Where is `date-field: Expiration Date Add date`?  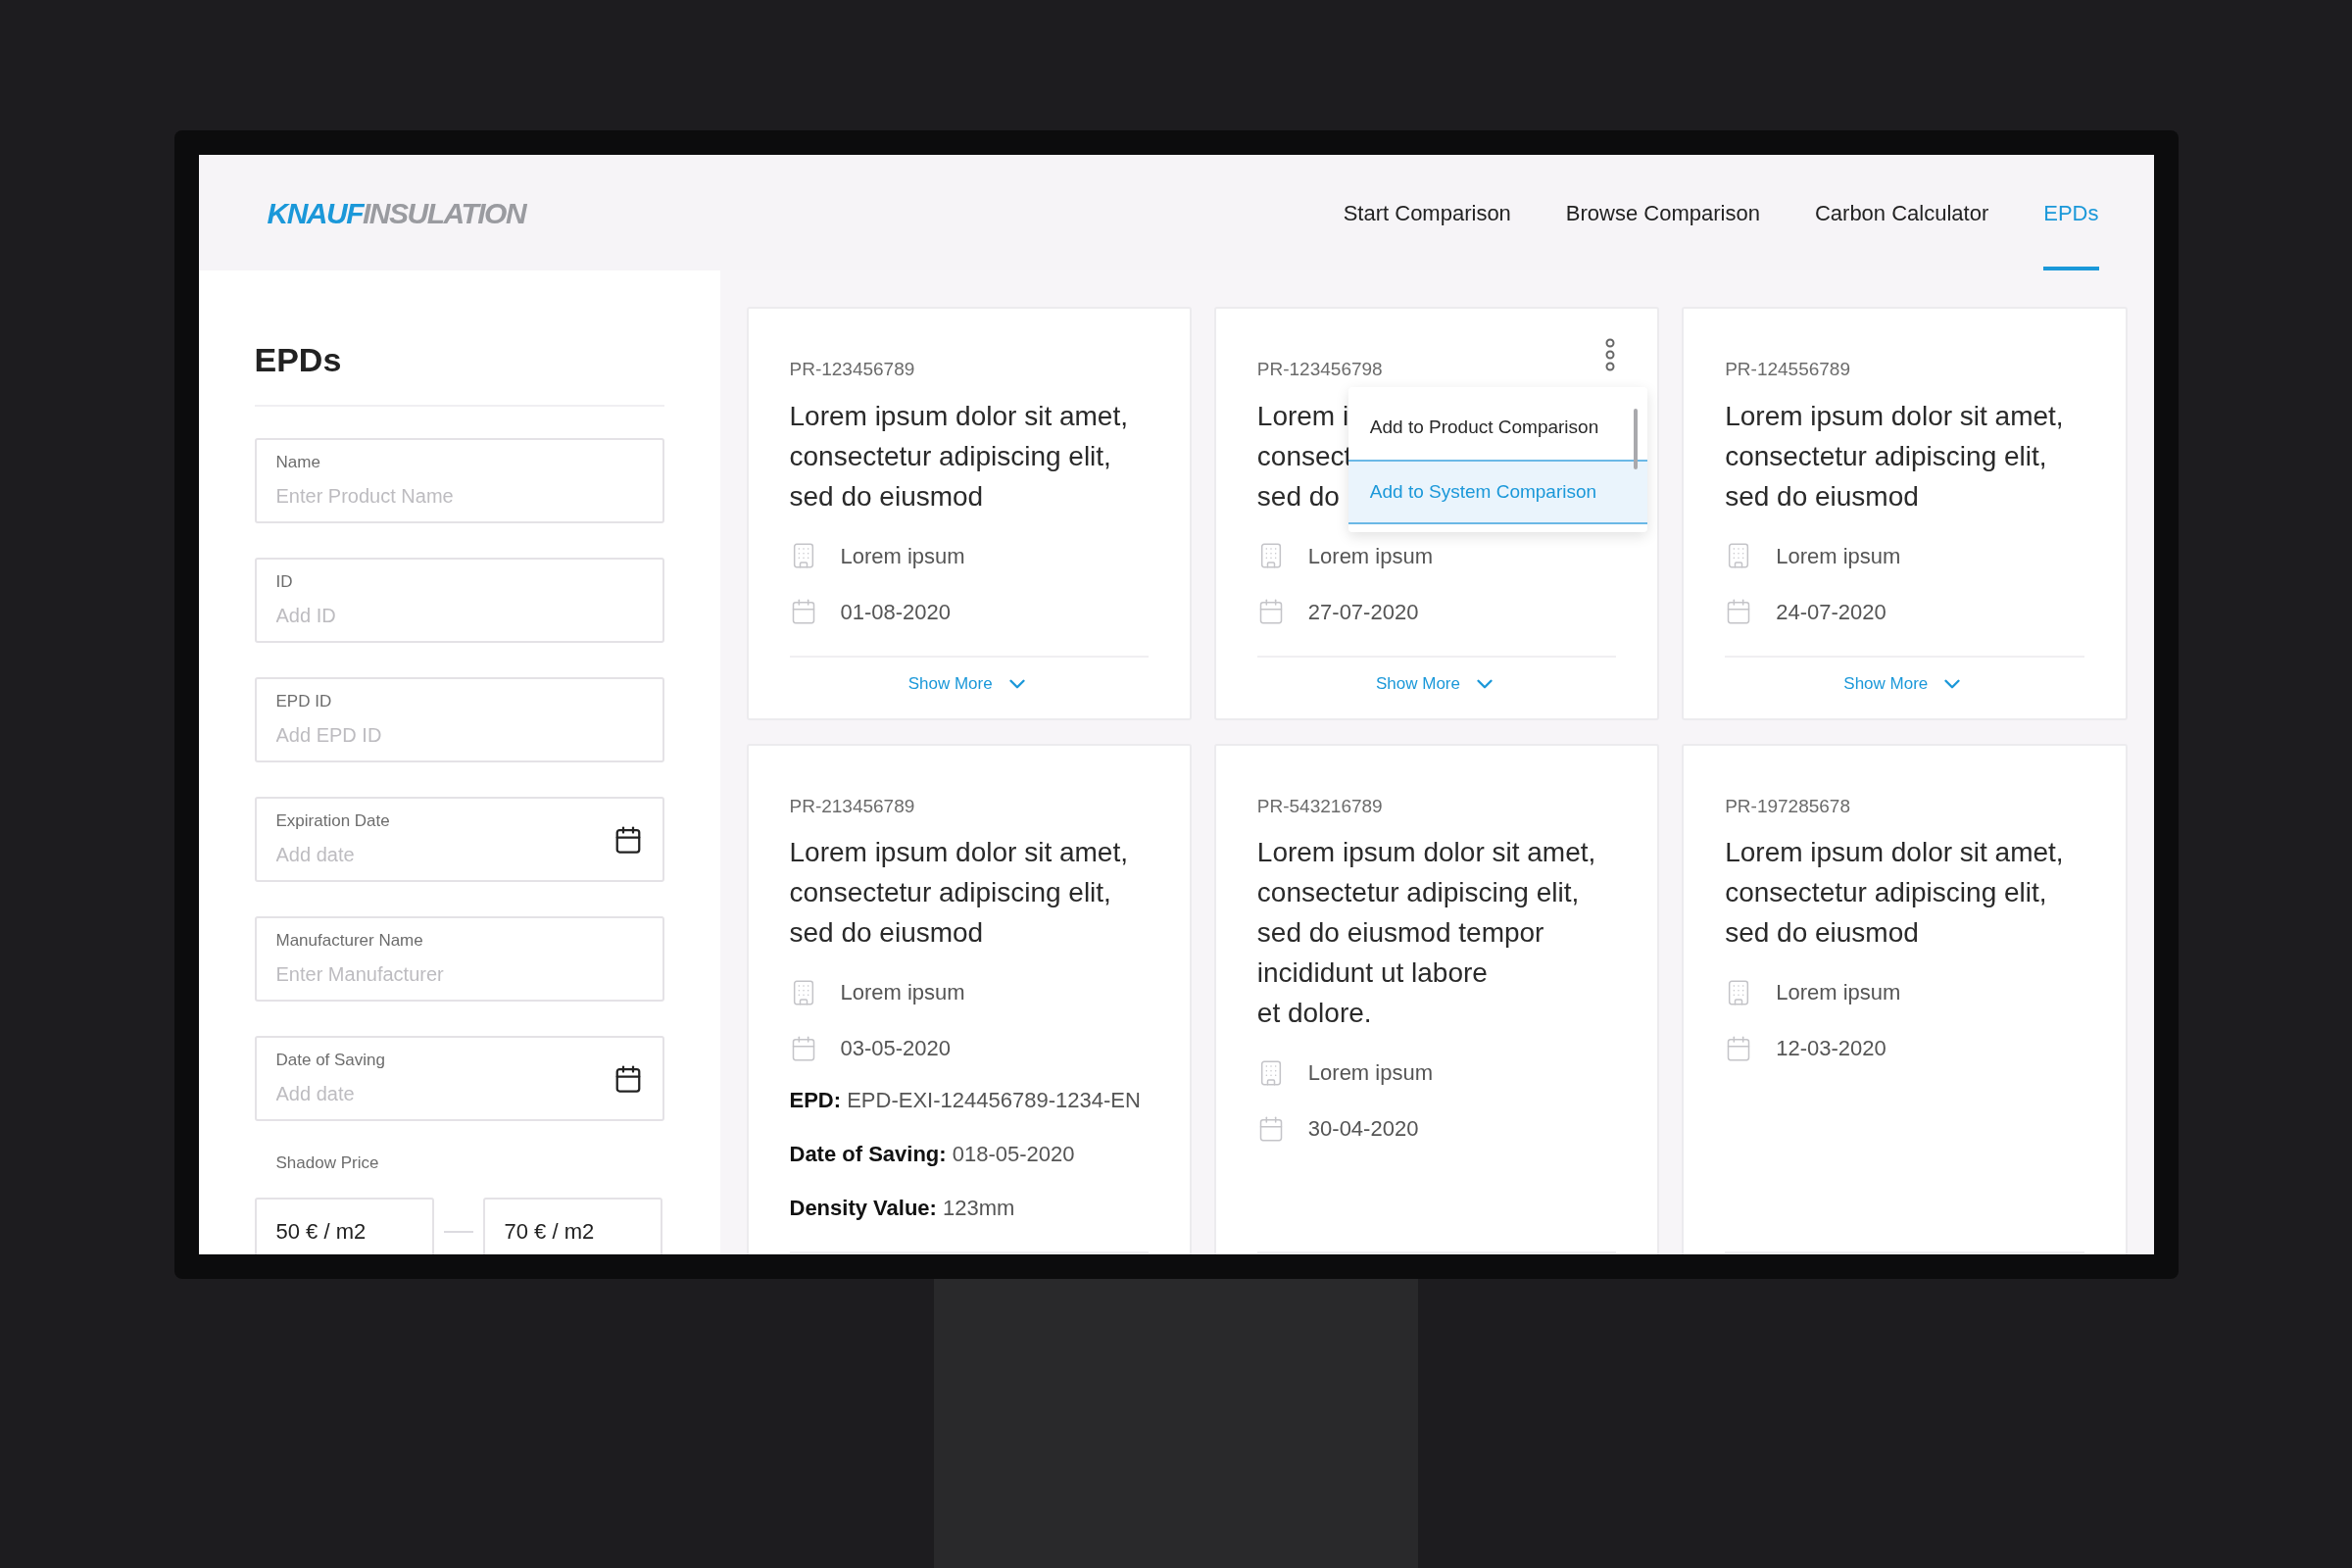
date-field: Expiration Date Add date is located at coordinates (459, 839).